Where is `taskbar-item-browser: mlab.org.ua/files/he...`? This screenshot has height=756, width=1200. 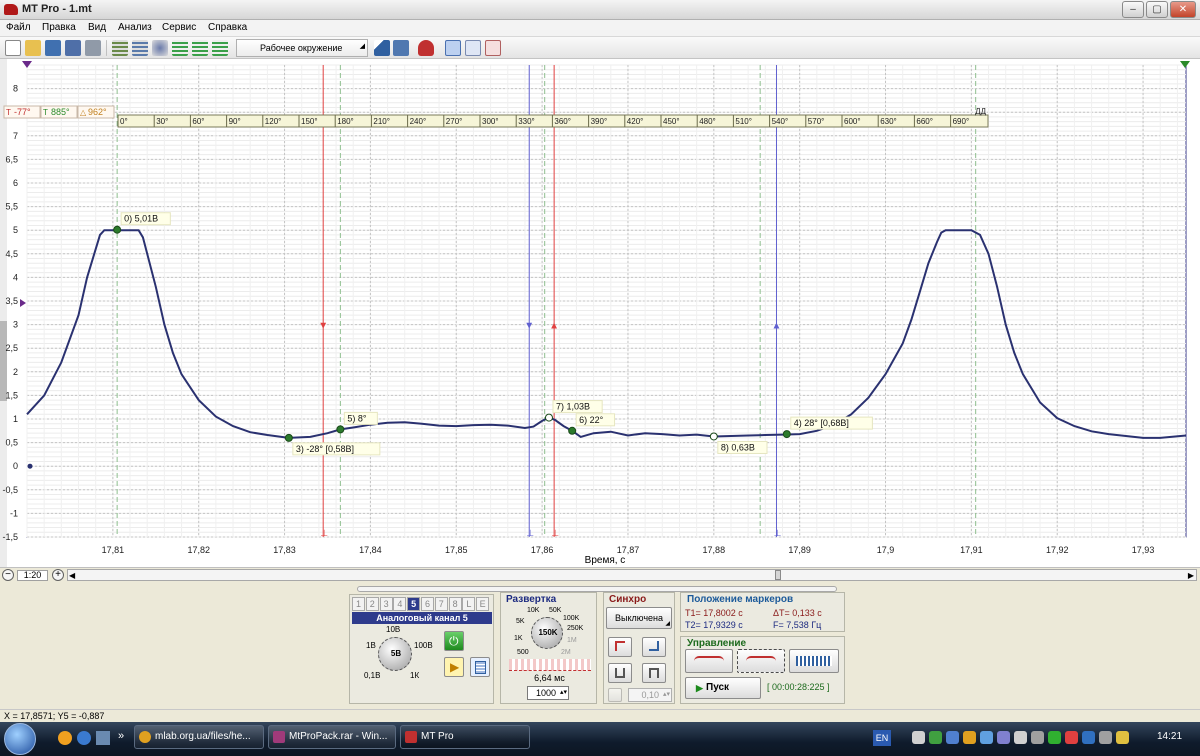
taskbar-item-browser: mlab.org.ua/files/he... is located at coordinates (199, 737).